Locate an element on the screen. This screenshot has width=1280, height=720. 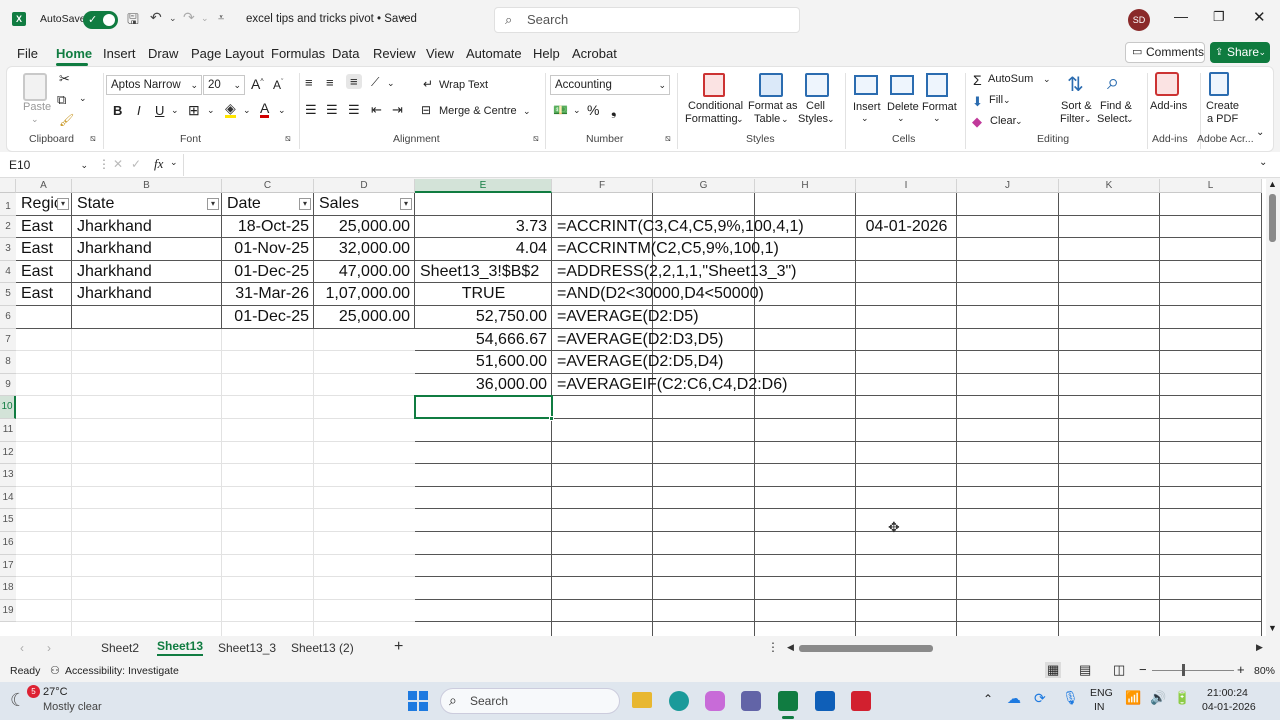
align-bottom-icon: ≡ is located at coordinates (354, 81).